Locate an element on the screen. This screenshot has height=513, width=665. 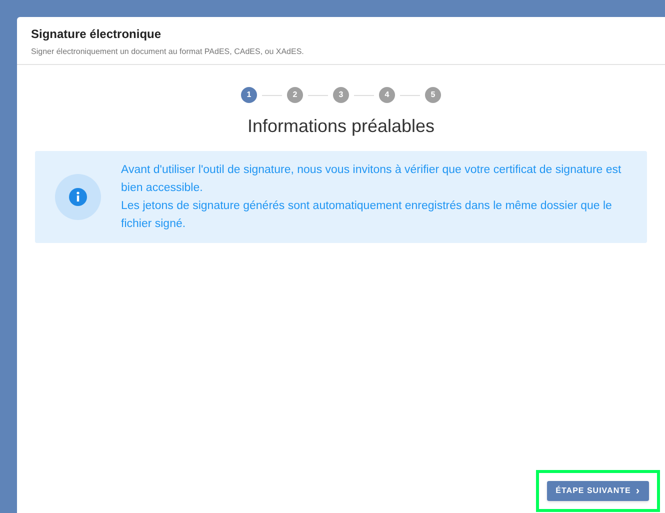
step-indicator: 2 is located at coordinates (295, 95).